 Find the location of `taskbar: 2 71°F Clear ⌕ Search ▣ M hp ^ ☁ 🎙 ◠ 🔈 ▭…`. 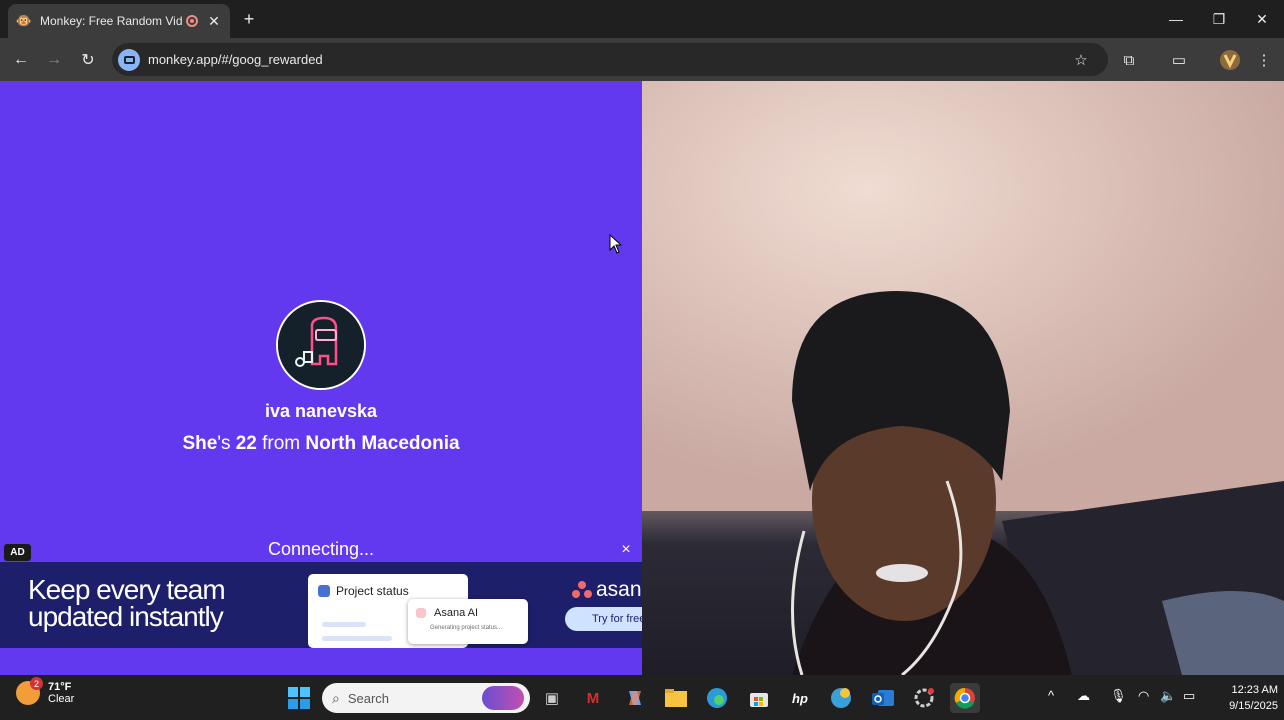

taskbar: 2 71°F Clear ⌕ Search ▣ M hp ^ ☁ 🎙 ◠ 🔈 ▭… is located at coordinates (642, 697).